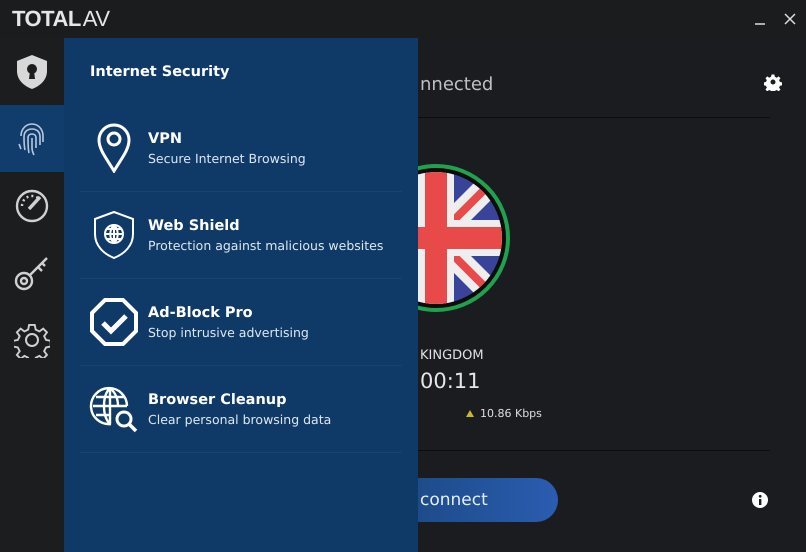 The image size is (806, 552). What do you see at coordinates (790, 19) in the screenshot?
I see `close-icon` at bounding box center [790, 19].